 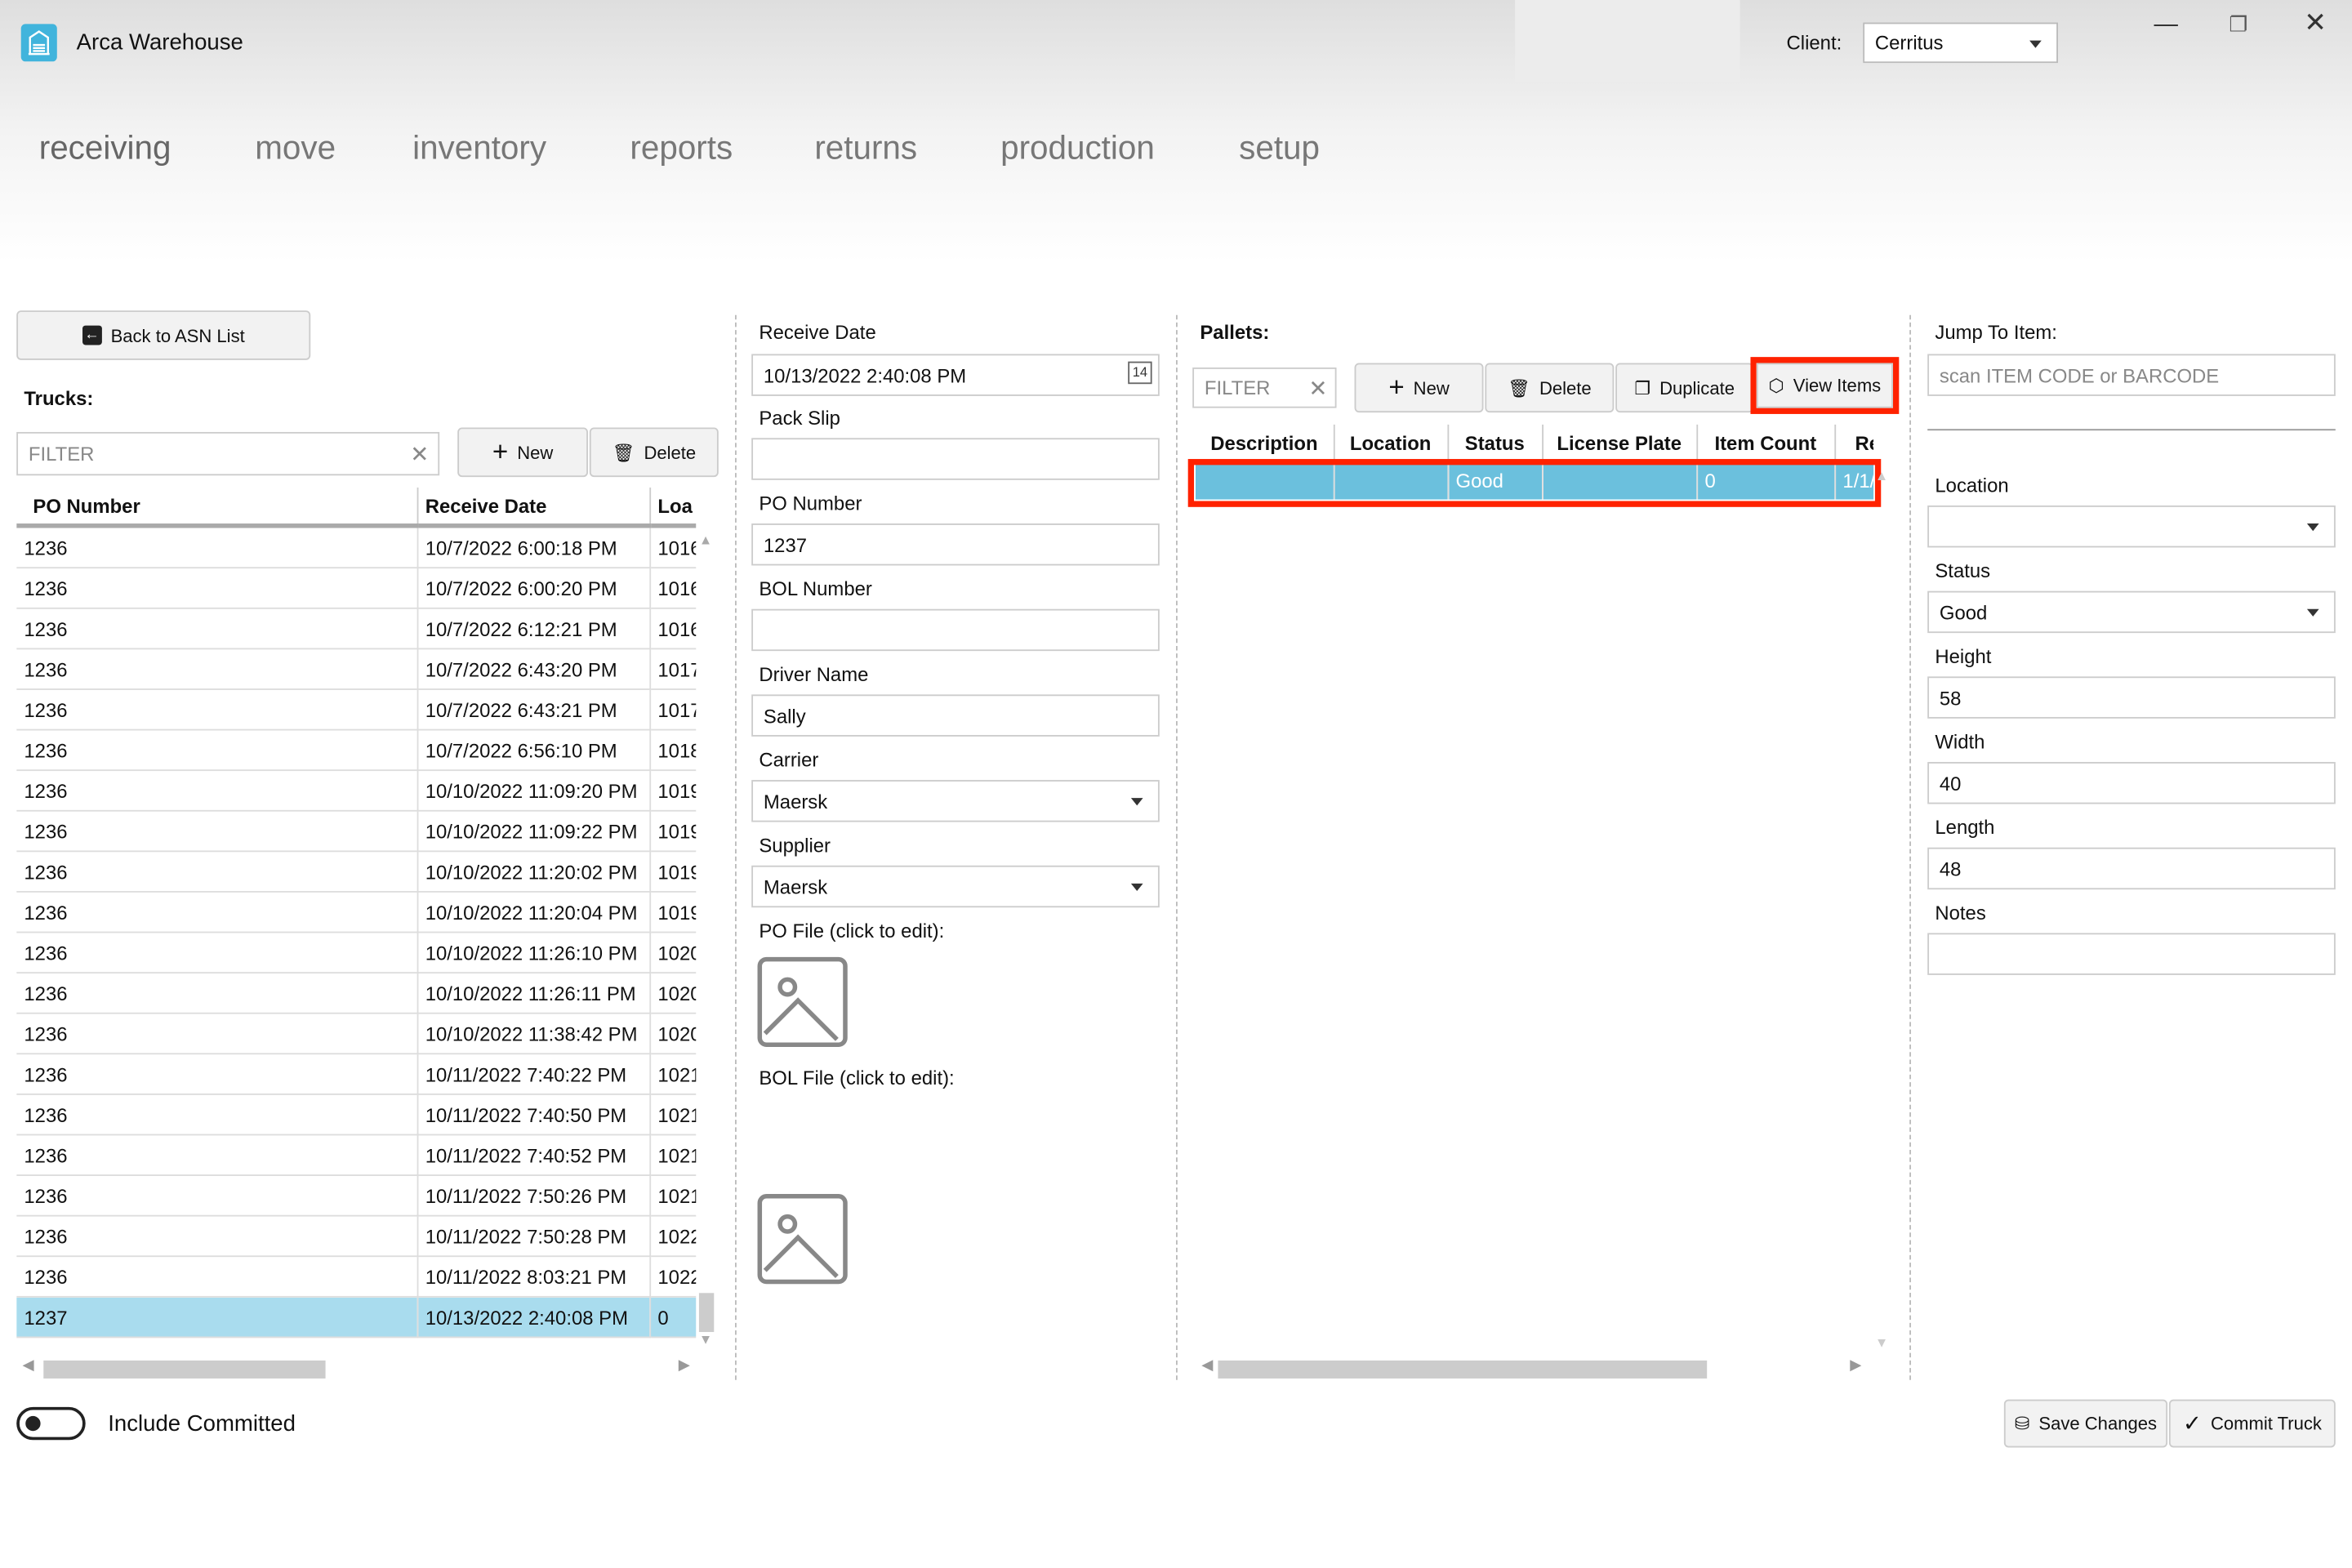 What do you see at coordinates (1960, 43) in the screenshot?
I see `client-select: Cerritus` at bounding box center [1960, 43].